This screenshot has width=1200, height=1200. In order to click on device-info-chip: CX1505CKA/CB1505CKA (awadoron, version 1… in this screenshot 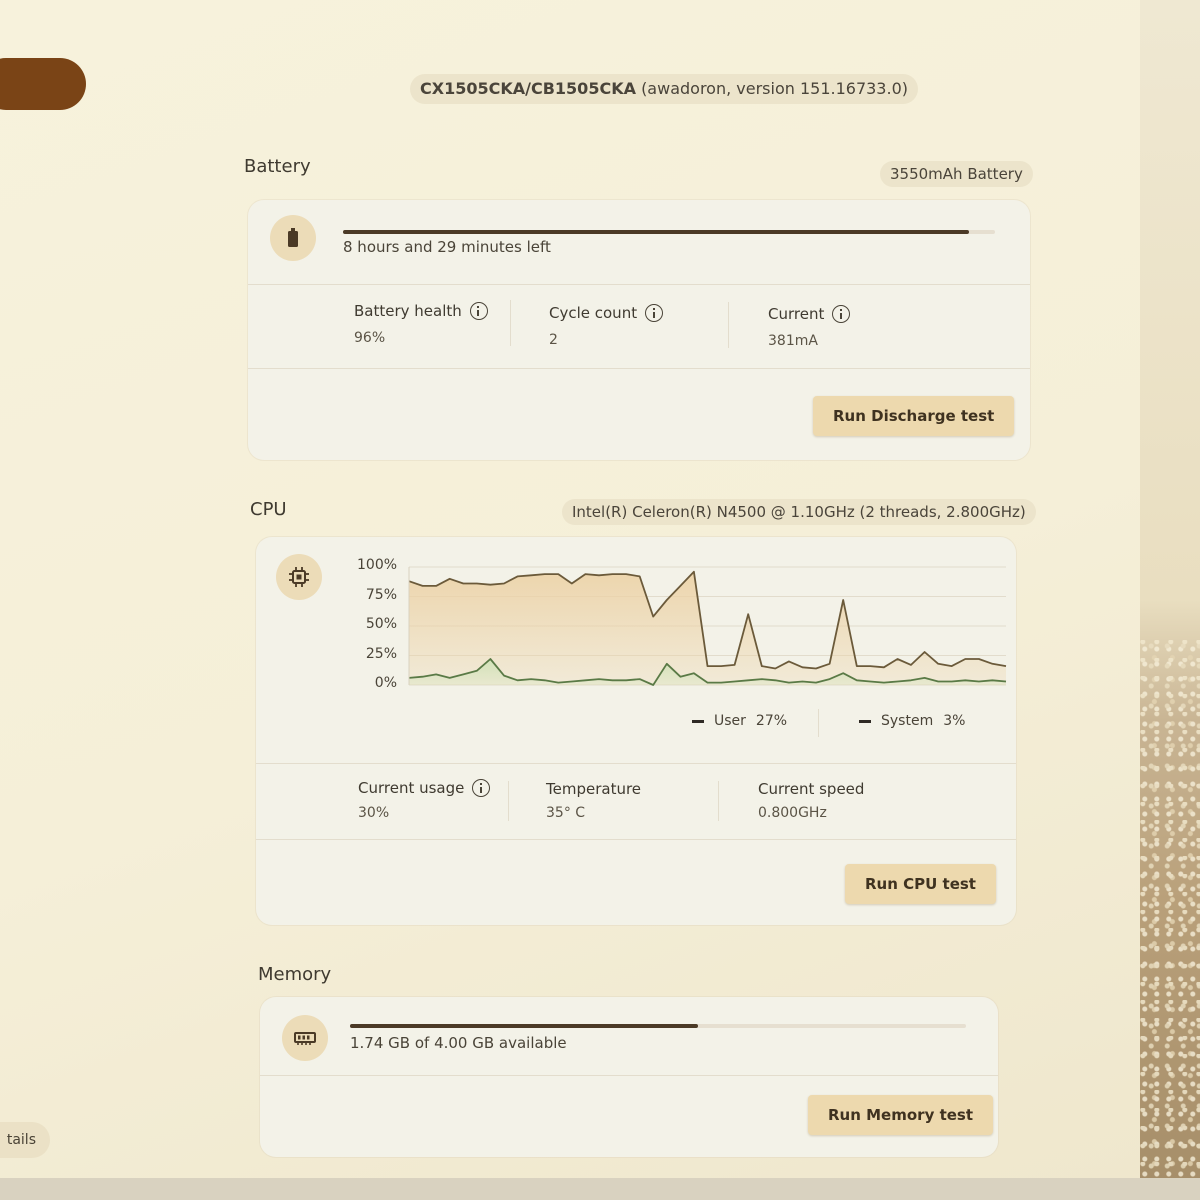, I will do `click(664, 89)`.